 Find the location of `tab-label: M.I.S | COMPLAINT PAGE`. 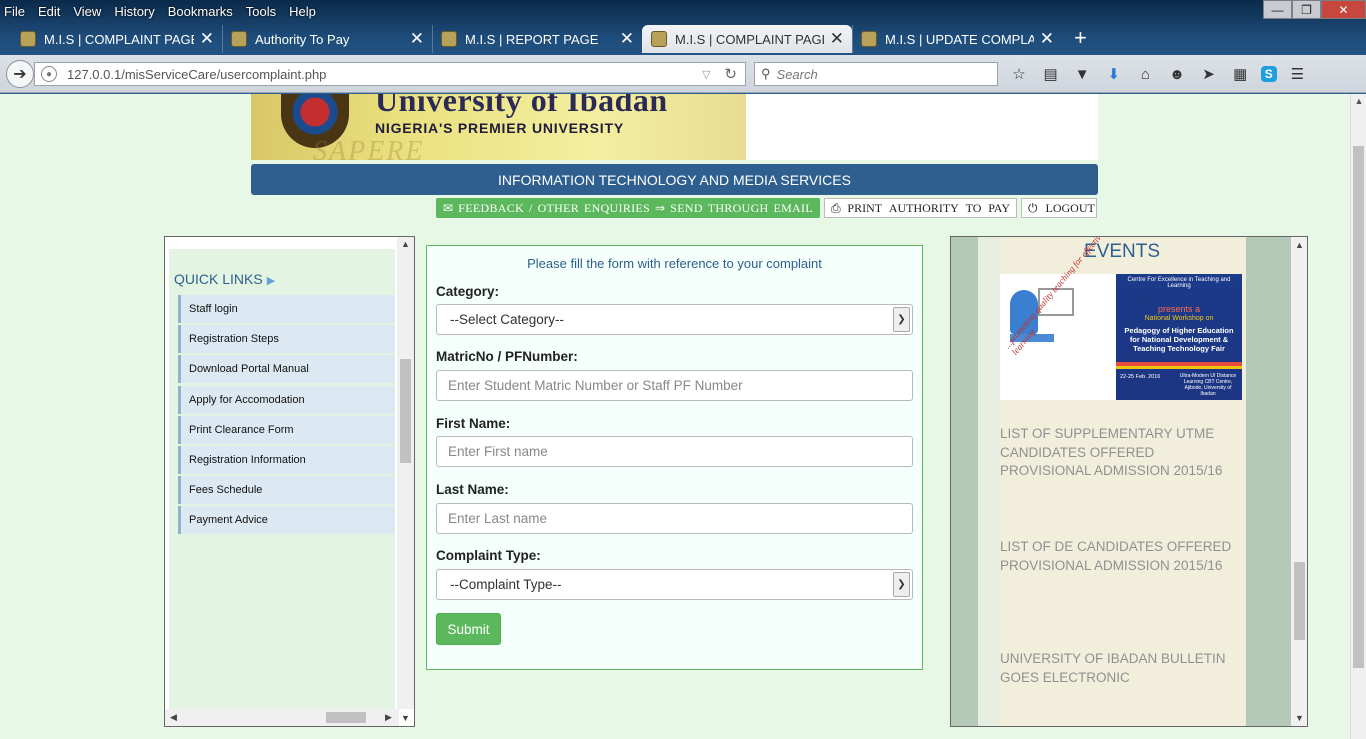

tab-label: M.I.S | COMPLAINT PAGE is located at coordinates (119, 39).